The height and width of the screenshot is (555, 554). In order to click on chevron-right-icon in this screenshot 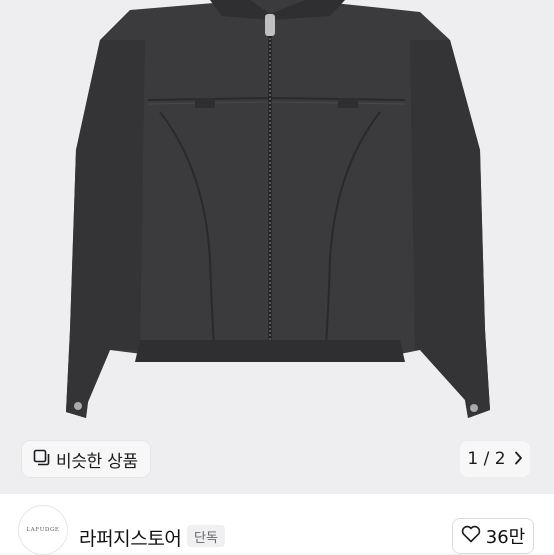, I will do `click(518, 459)`.